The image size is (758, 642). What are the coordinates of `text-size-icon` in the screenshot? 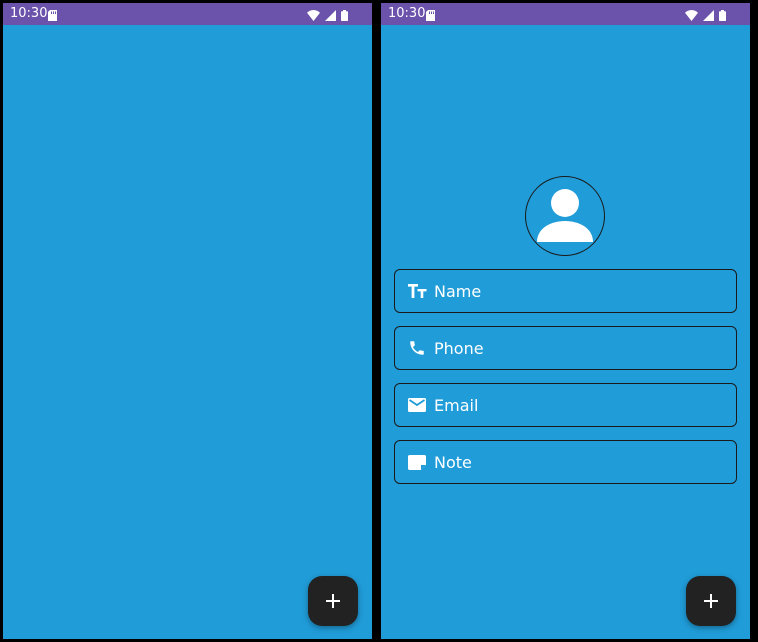 It's located at (417, 291).